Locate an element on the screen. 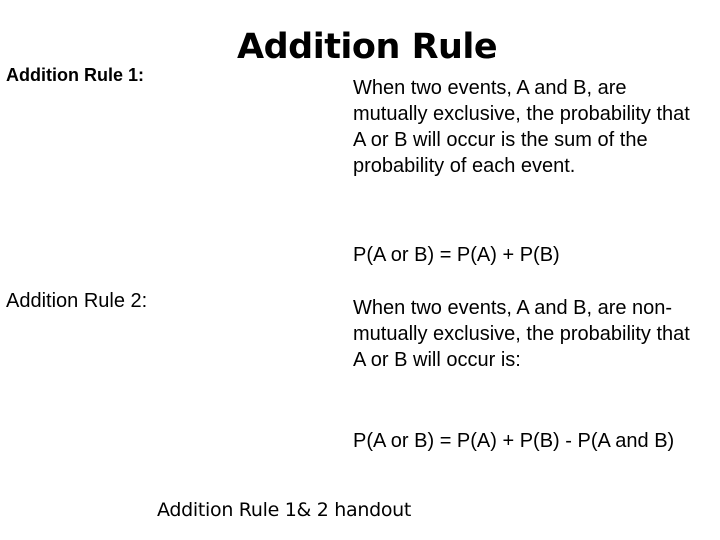 The height and width of the screenshot is (540, 720). rule2-label: Addition Rule 2: is located at coordinates (77, 301).